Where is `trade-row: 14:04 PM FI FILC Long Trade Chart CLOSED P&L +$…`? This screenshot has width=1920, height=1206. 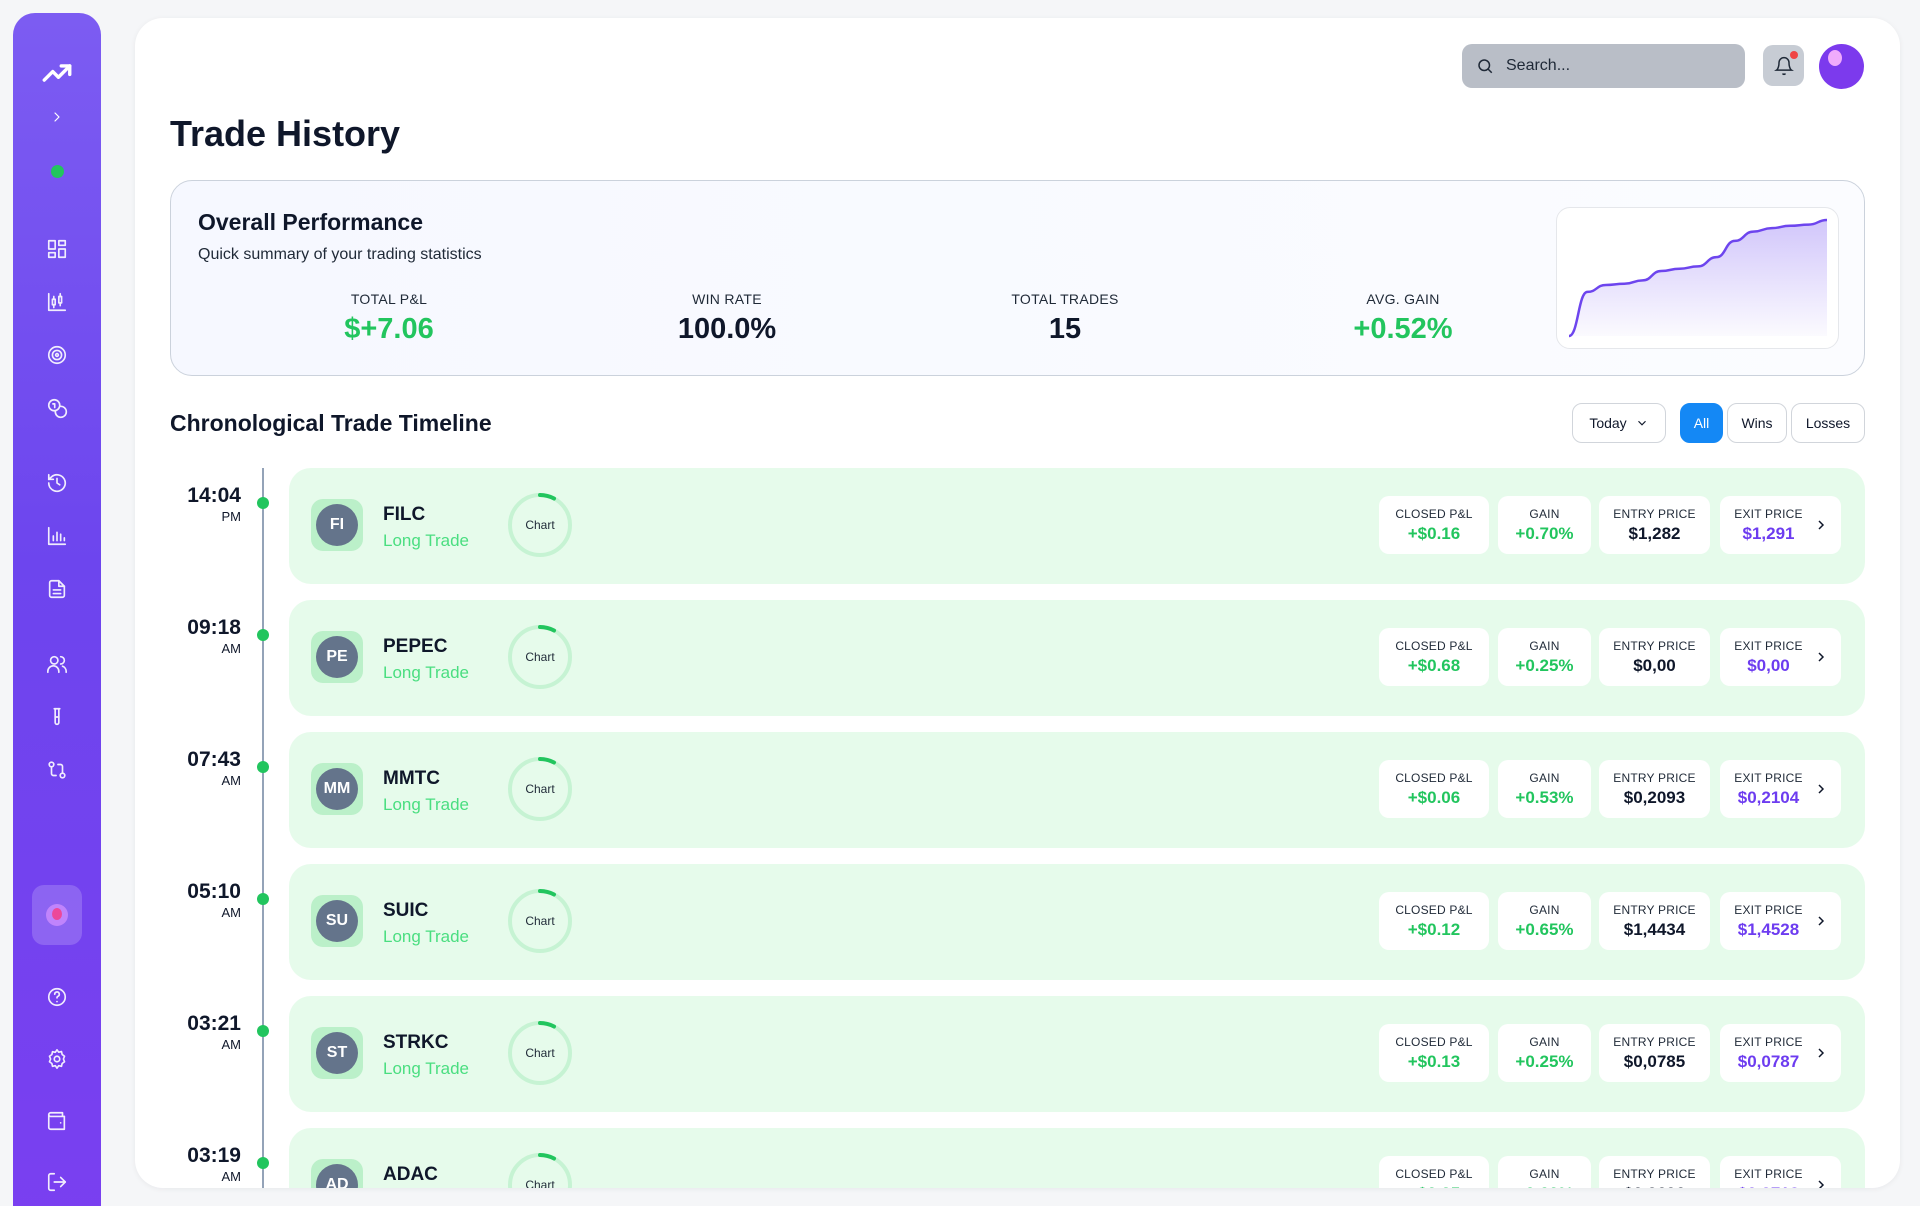 trade-row: 14:04 PM FI FILC Long Trade Chart CLOSED P&L +$… is located at coordinates (1017, 526).